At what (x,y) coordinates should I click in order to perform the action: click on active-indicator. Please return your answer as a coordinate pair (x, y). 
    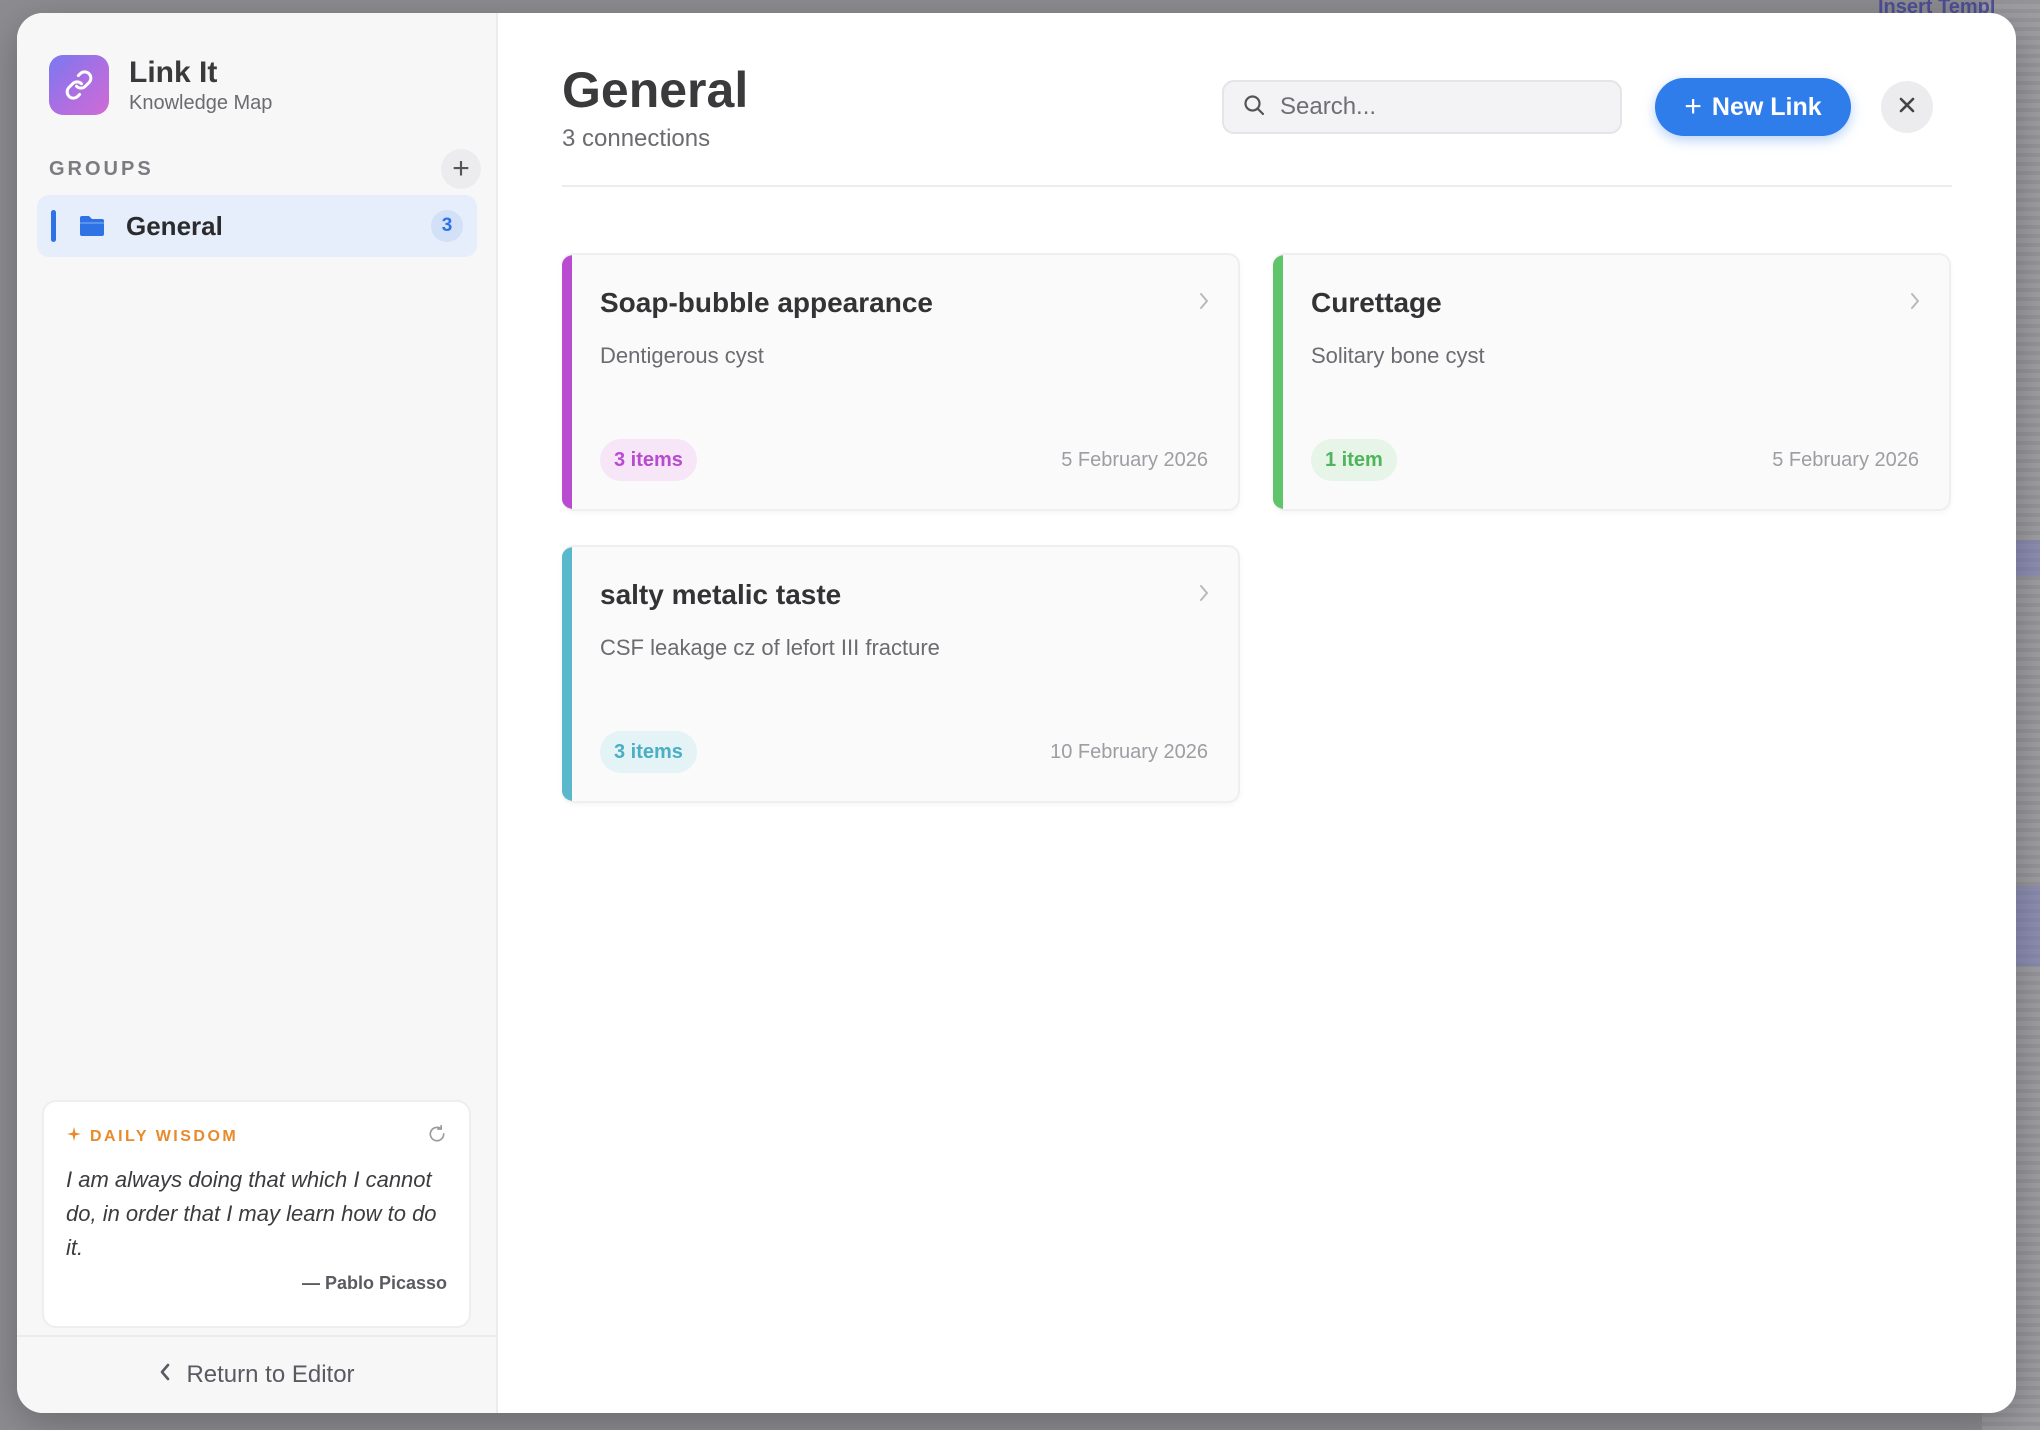
    Looking at the image, I should click on (53, 226).